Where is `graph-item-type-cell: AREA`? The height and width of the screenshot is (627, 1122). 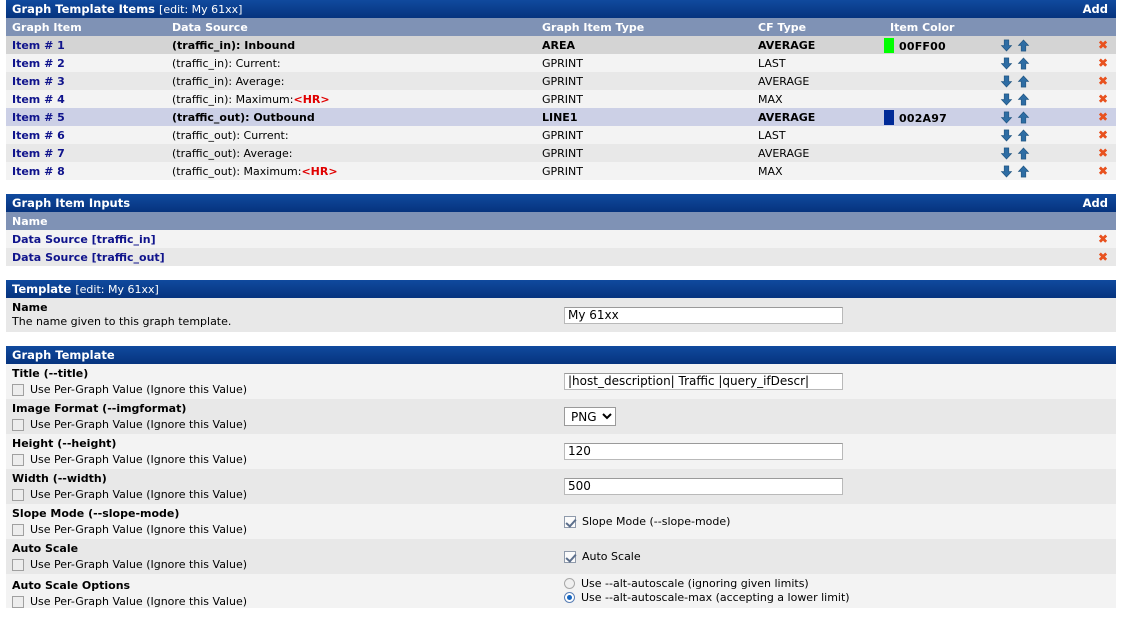 graph-item-type-cell: AREA is located at coordinates (644, 45).